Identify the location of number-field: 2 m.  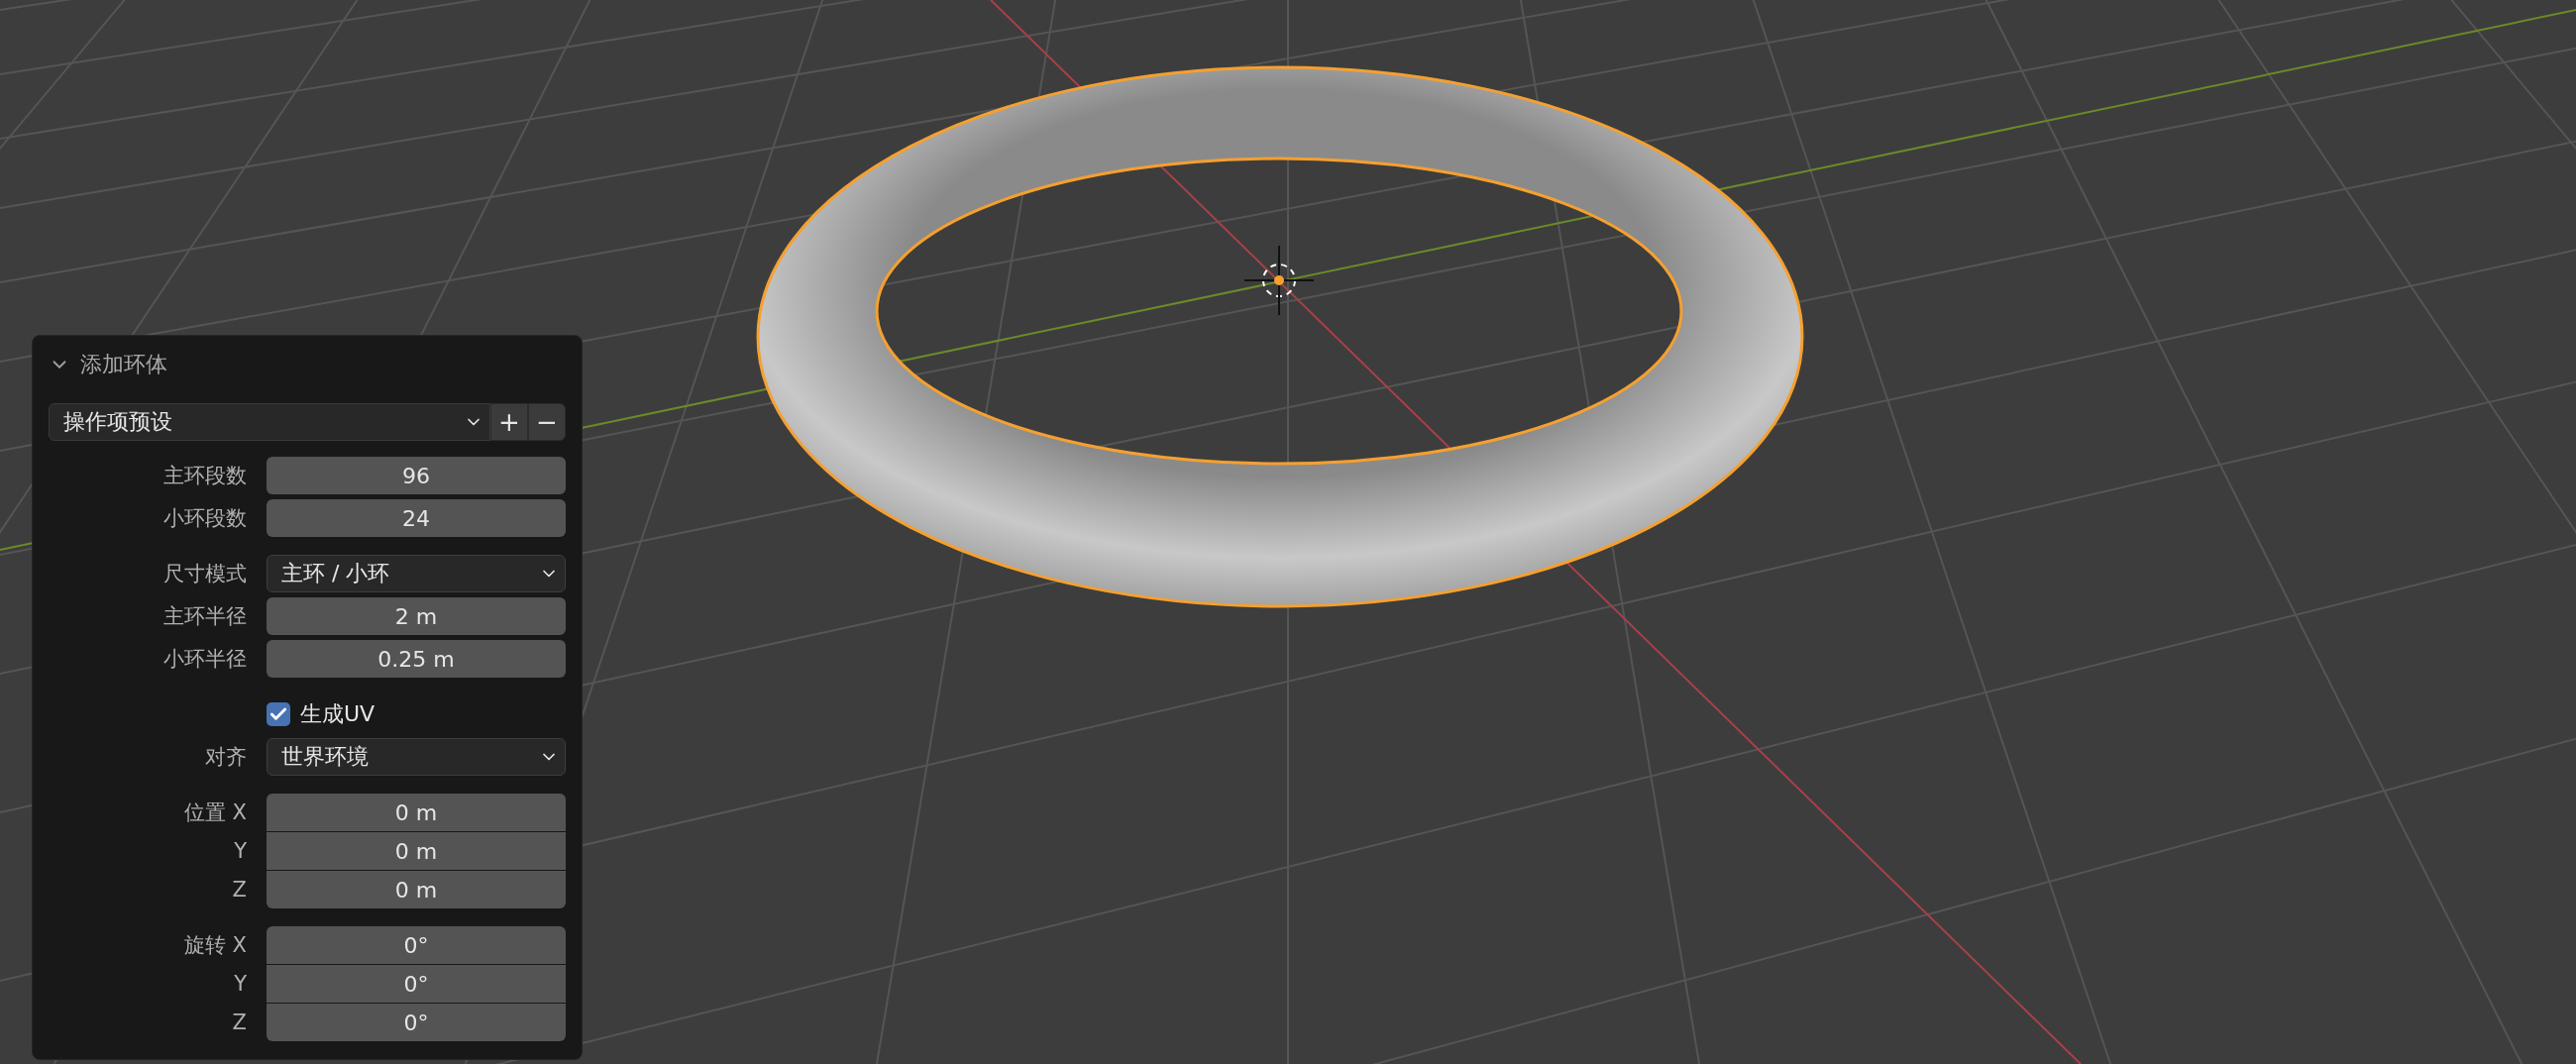
(417, 616).